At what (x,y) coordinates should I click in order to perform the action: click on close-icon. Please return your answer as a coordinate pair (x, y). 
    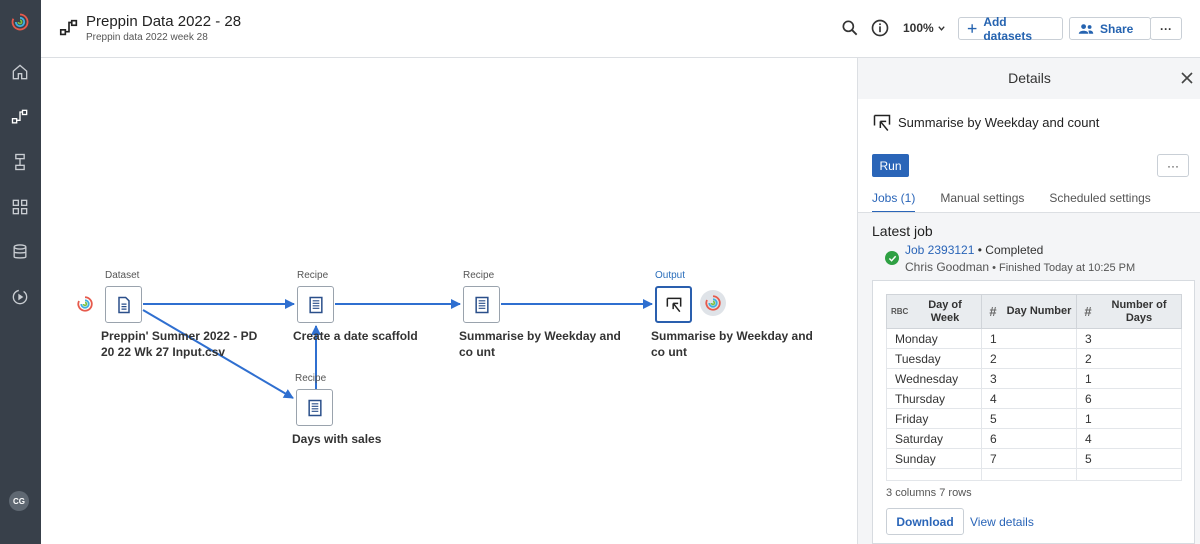
    Looking at the image, I should click on (1187, 78).